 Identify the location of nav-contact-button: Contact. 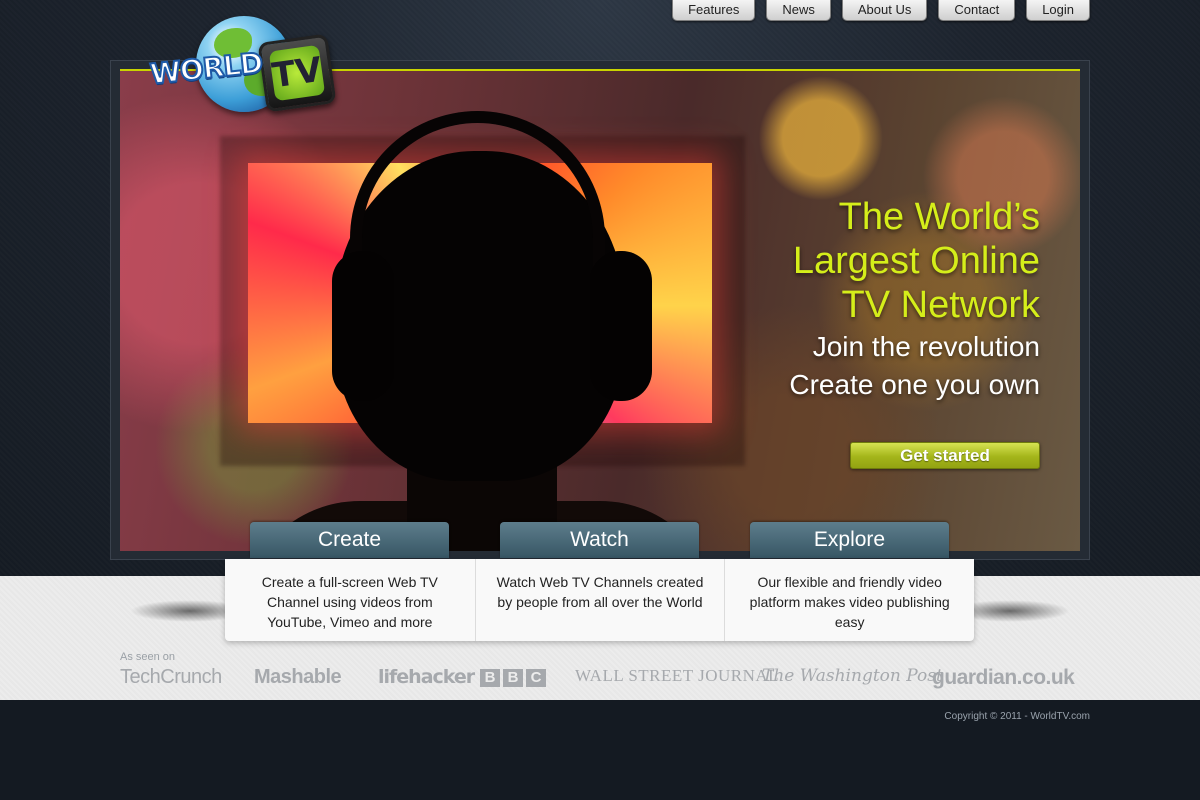
(977, 10).